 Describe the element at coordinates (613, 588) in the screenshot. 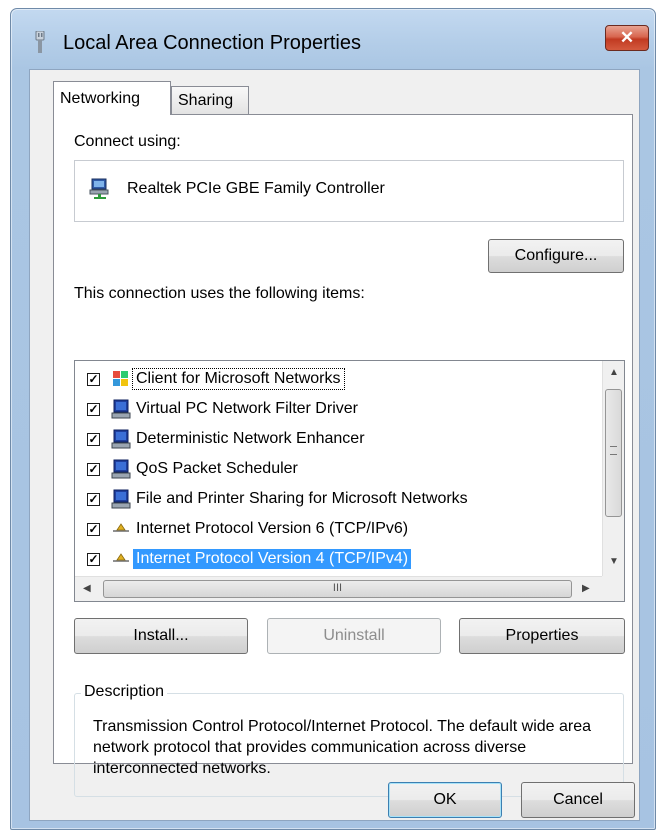

I see `scroll-corner` at that location.